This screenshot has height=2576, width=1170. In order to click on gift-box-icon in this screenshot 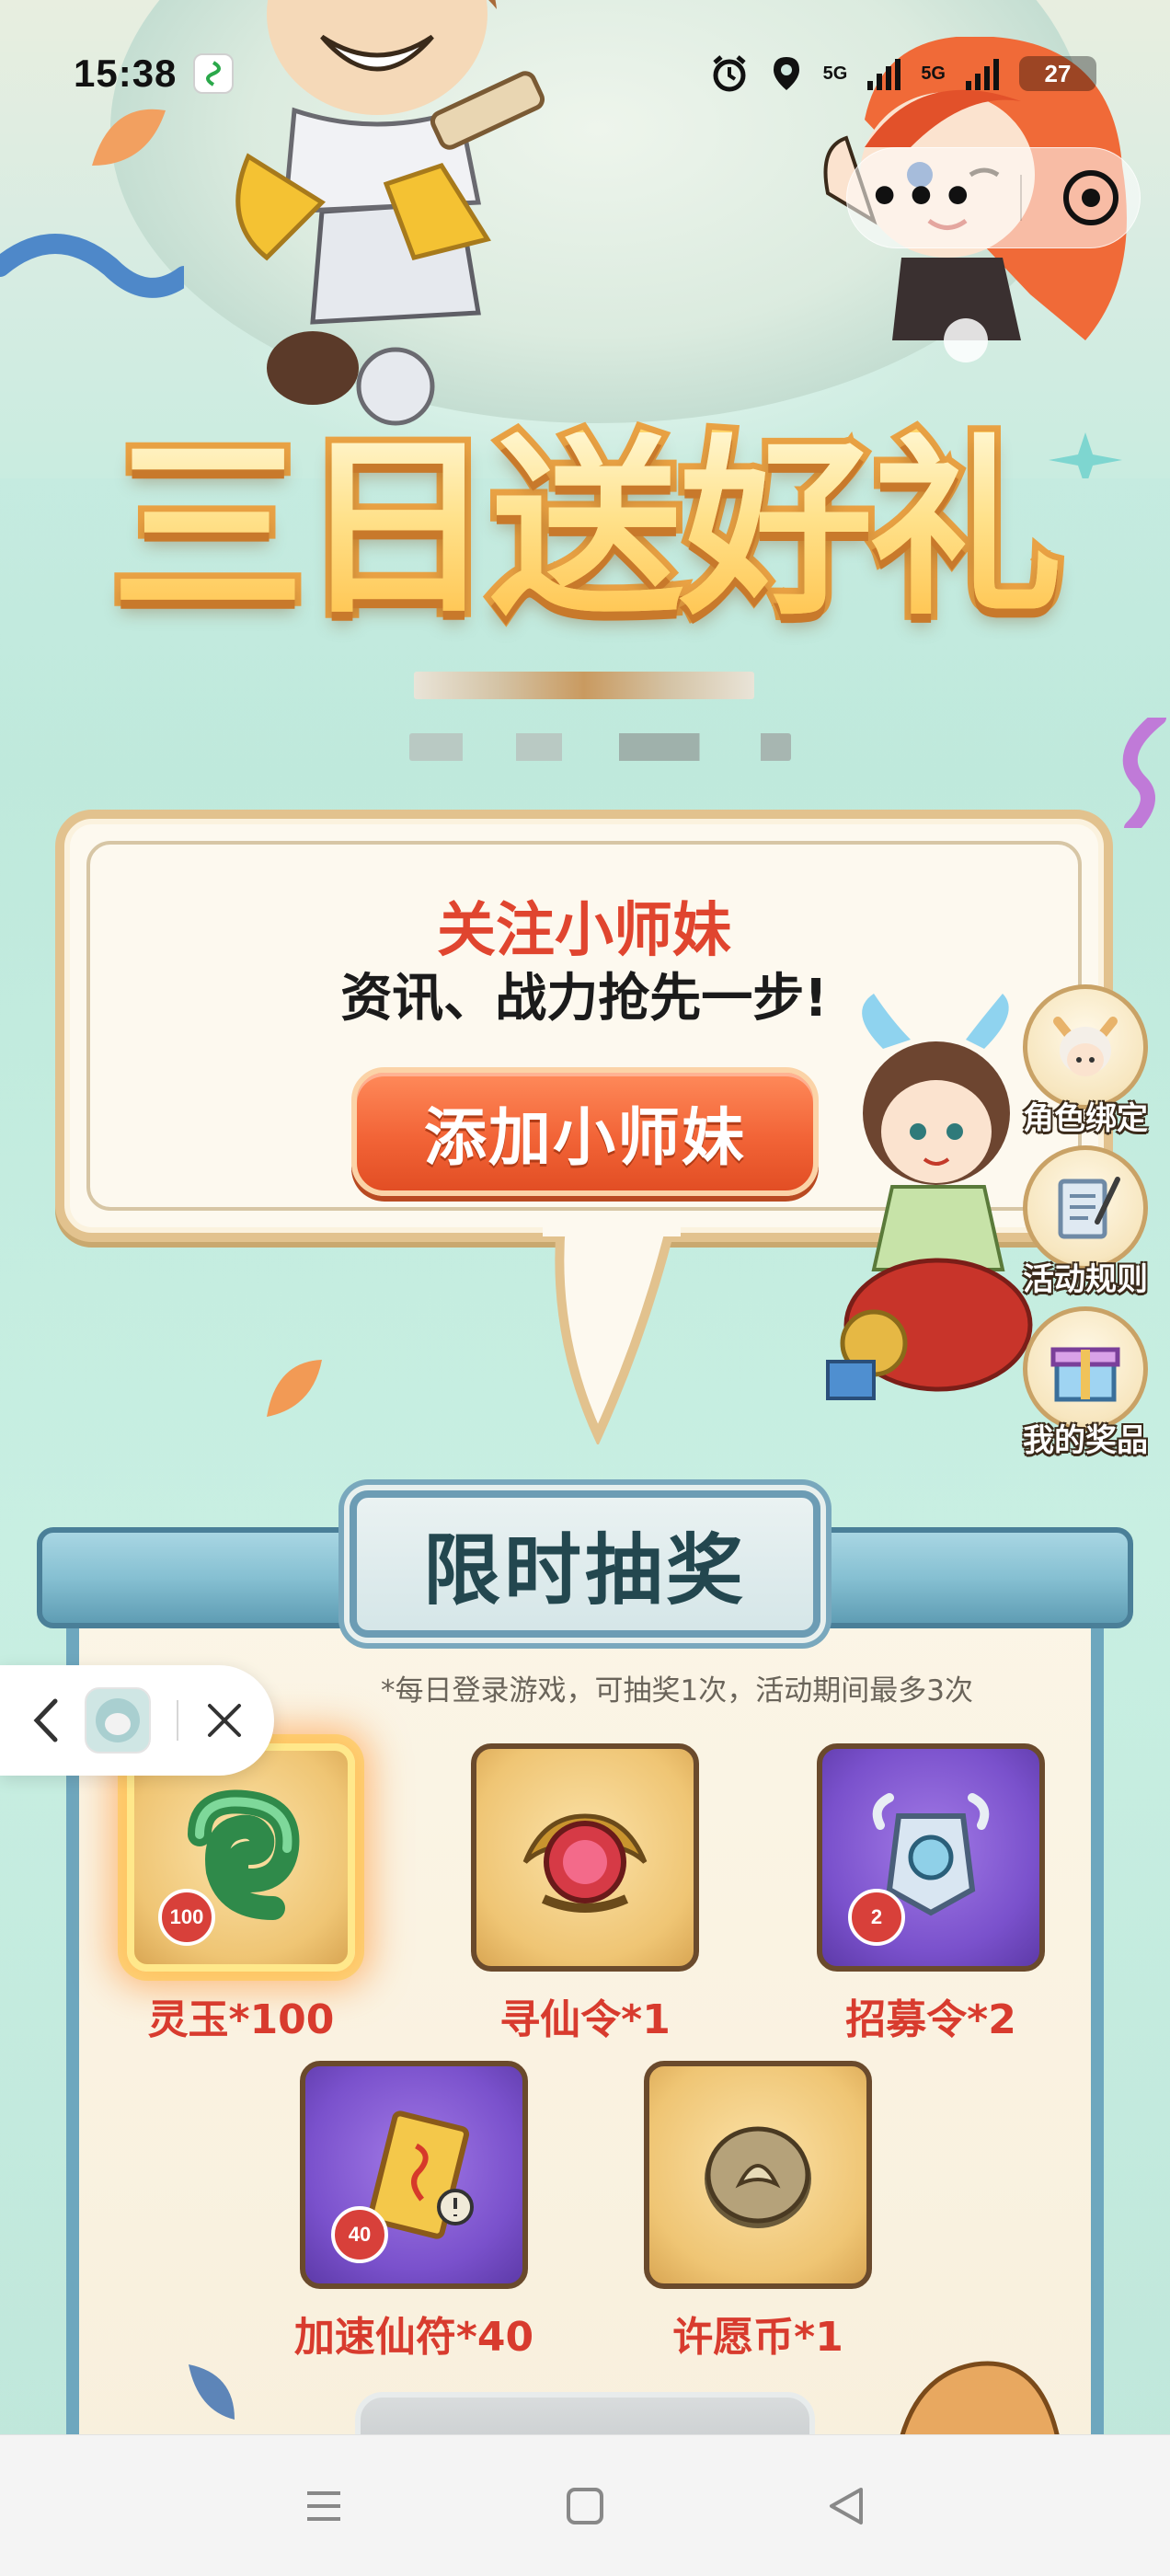, I will do `click(1085, 1369)`.